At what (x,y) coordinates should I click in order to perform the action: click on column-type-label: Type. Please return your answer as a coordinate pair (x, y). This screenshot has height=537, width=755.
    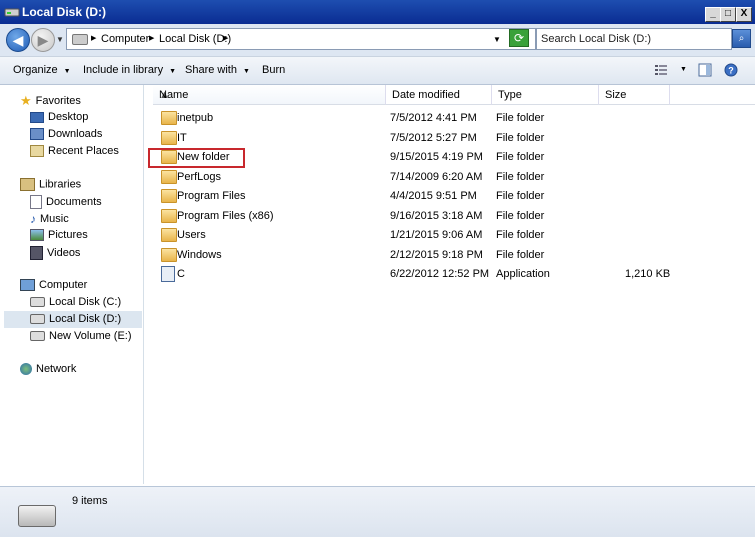
    Looking at the image, I should click on (510, 95).